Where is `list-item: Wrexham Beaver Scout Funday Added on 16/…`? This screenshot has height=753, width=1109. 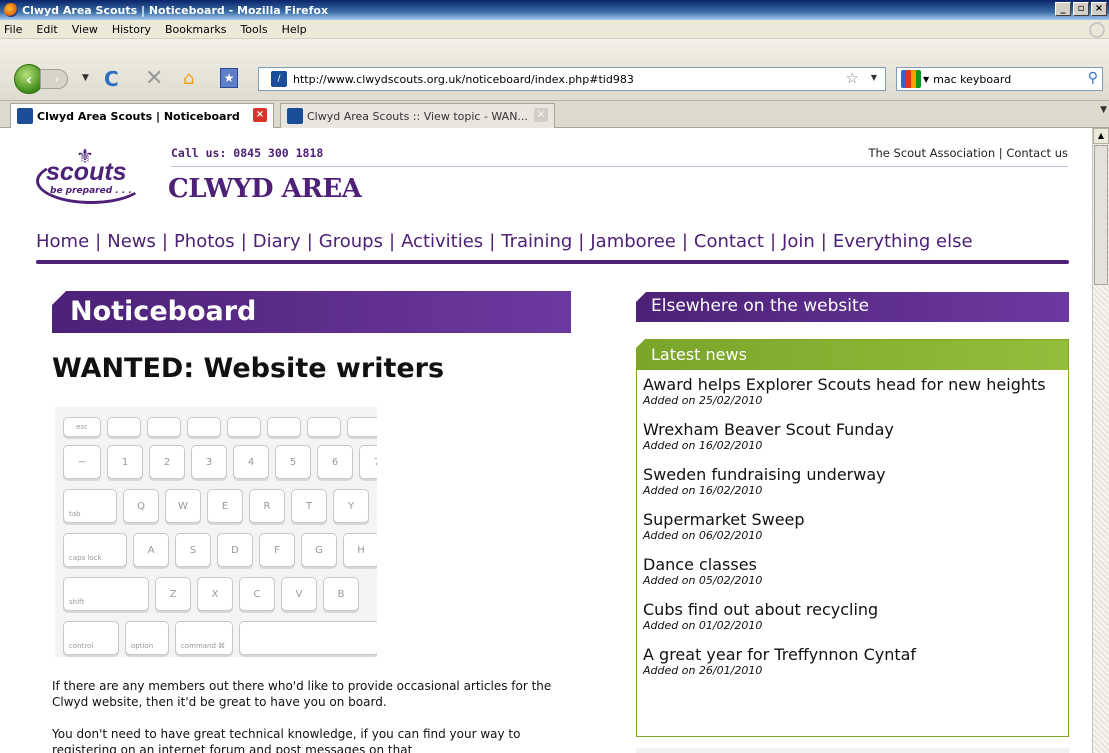 list-item: Wrexham Beaver Scout Funday Added on 16/… is located at coordinates (855, 436).